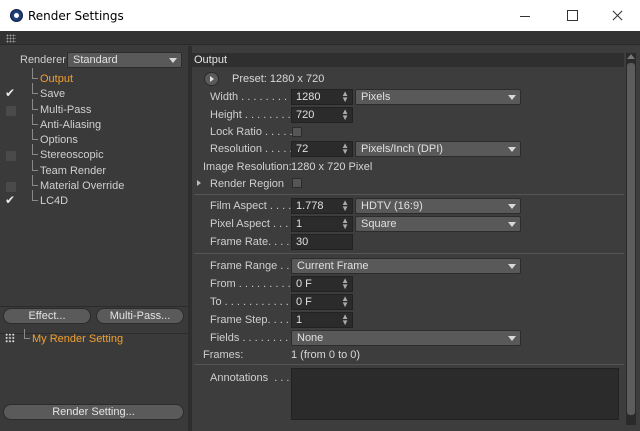  Describe the element at coordinates (438, 206) in the screenshot. I see `film-aspect-dropdown: HDTV (16:9)` at that location.